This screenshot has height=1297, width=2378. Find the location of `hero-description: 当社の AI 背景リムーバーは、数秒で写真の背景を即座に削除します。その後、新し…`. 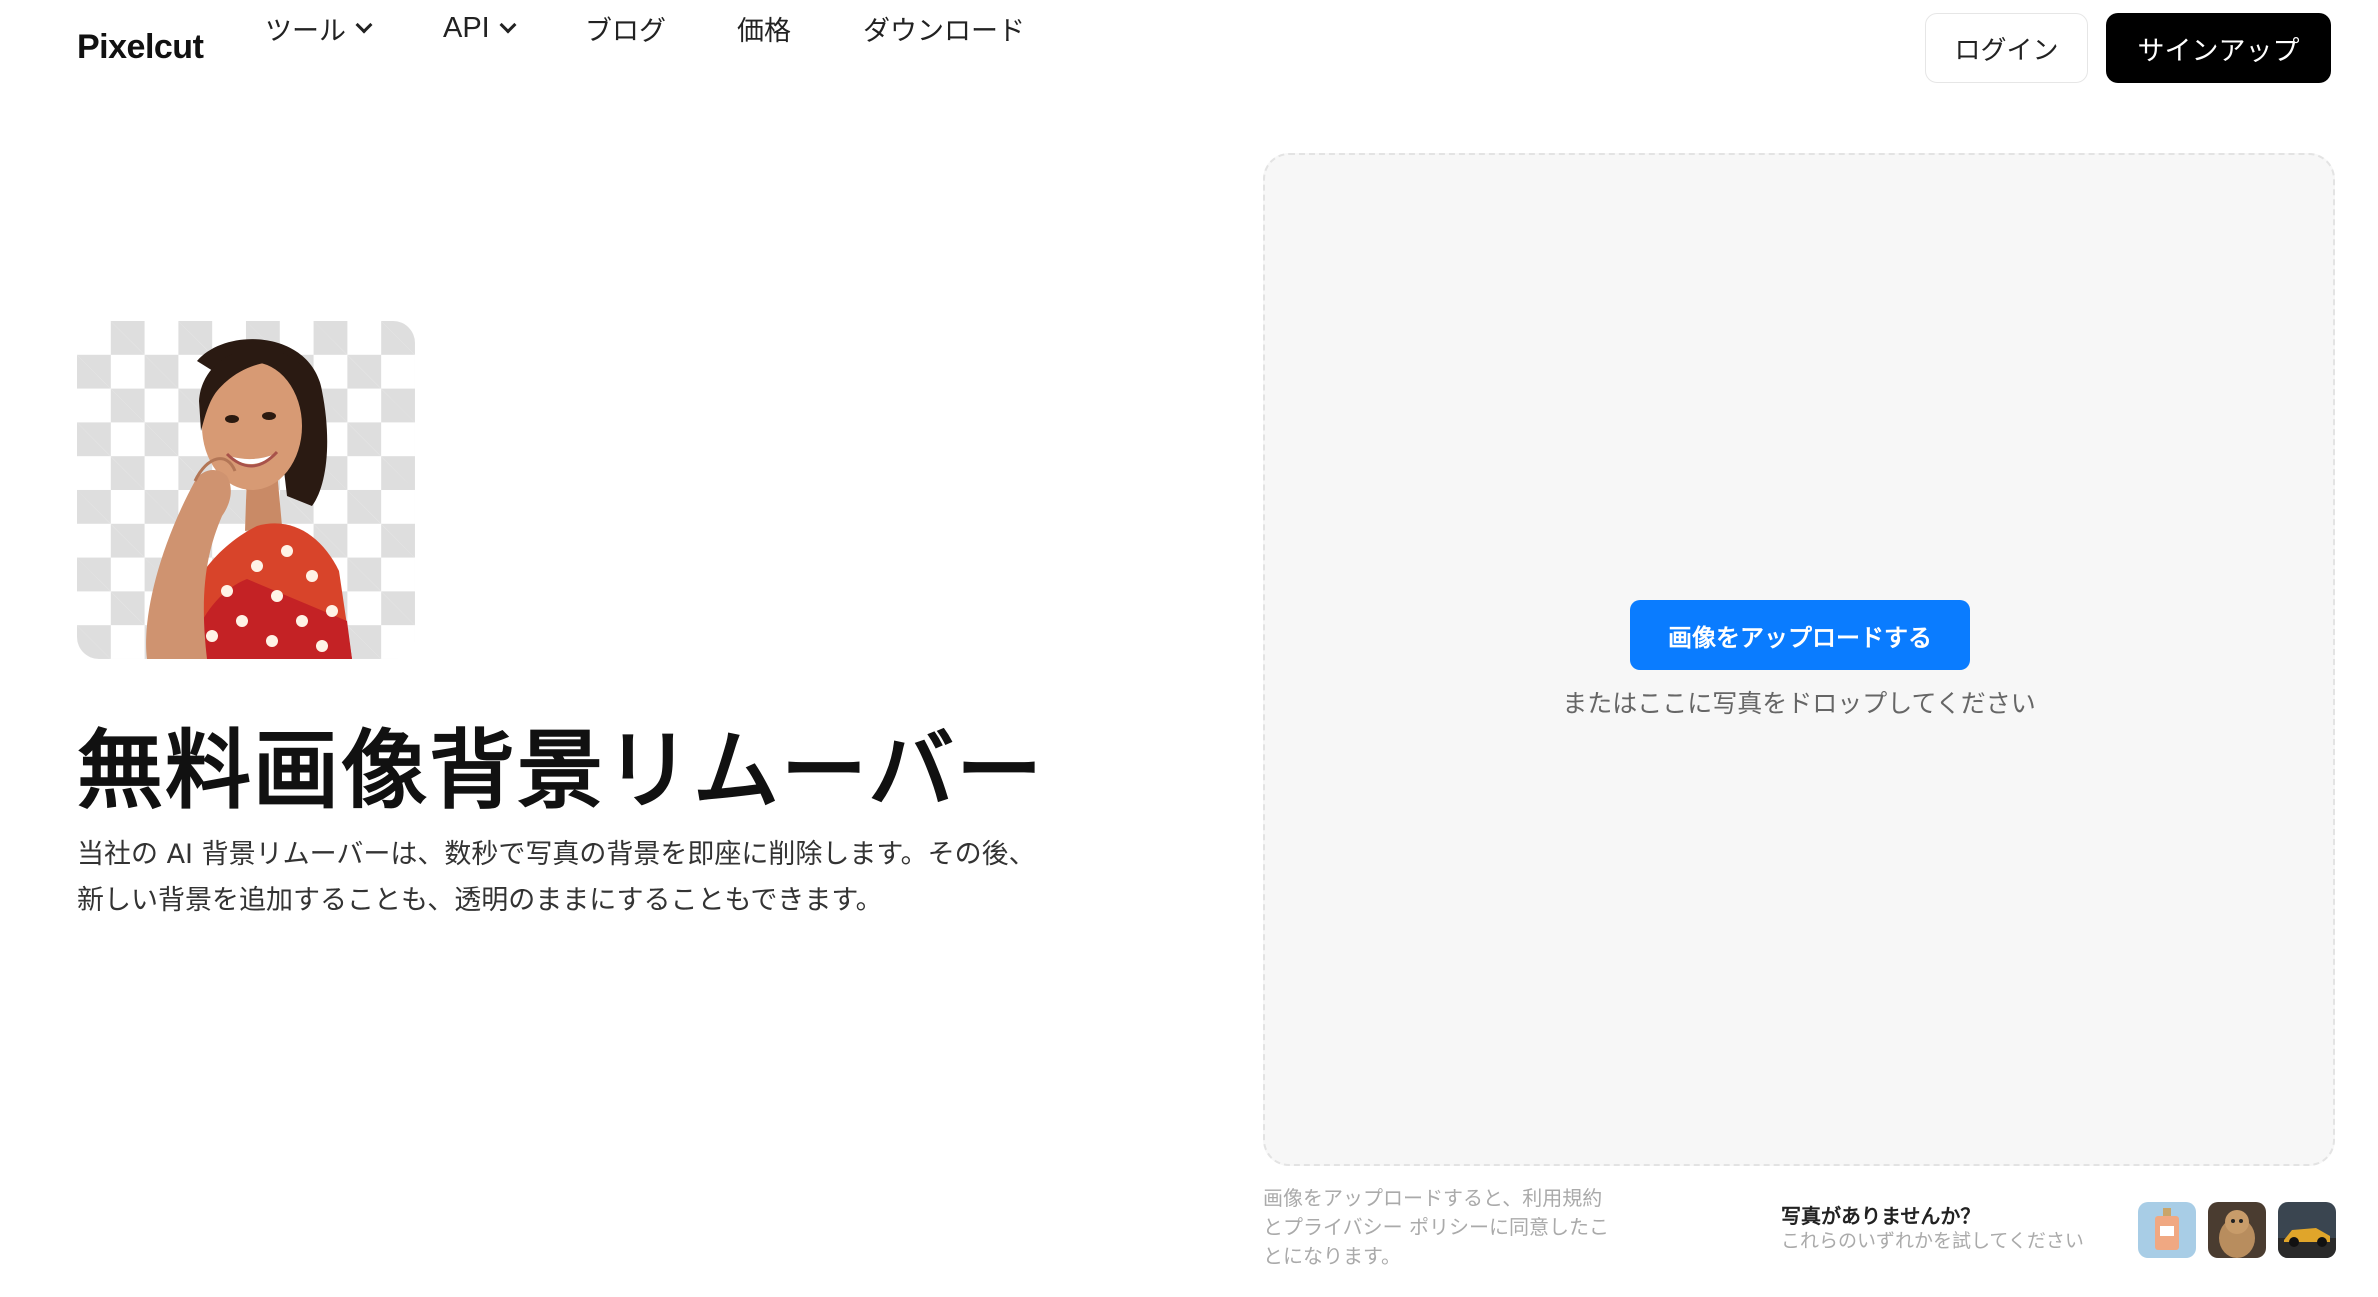

hero-description: 当社の AI 背景リムーバーは、数秒で写真の背景を即座に削除します。その後、新し… is located at coordinates (556, 877).